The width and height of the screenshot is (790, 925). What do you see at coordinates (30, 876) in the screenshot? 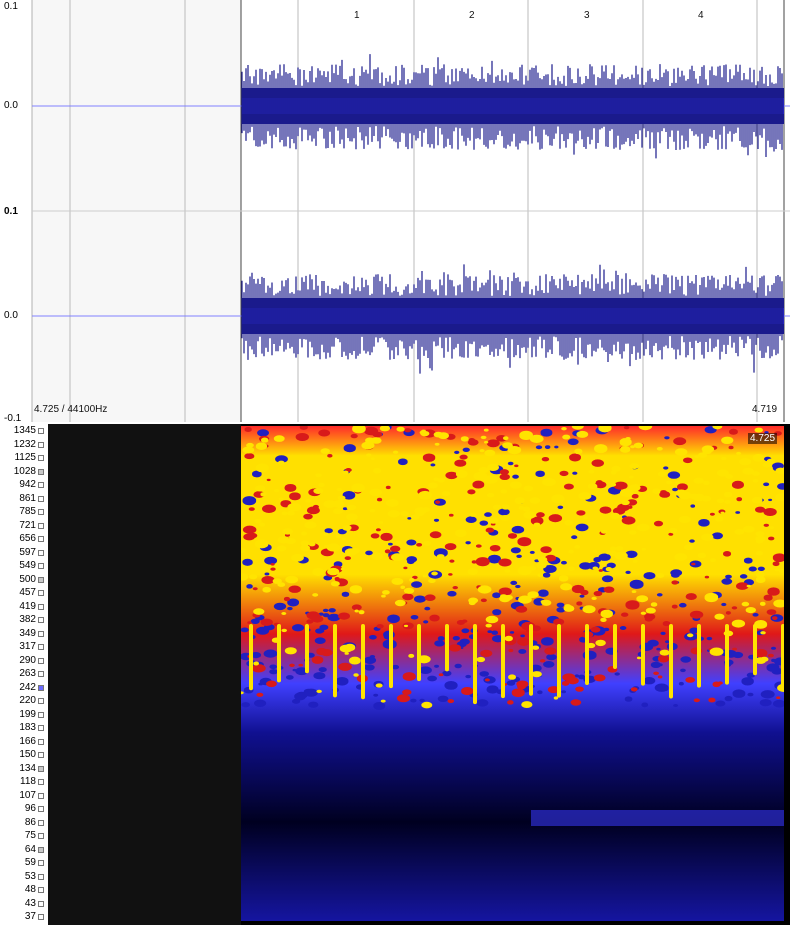
I see `frequency-label: 53` at bounding box center [30, 876].